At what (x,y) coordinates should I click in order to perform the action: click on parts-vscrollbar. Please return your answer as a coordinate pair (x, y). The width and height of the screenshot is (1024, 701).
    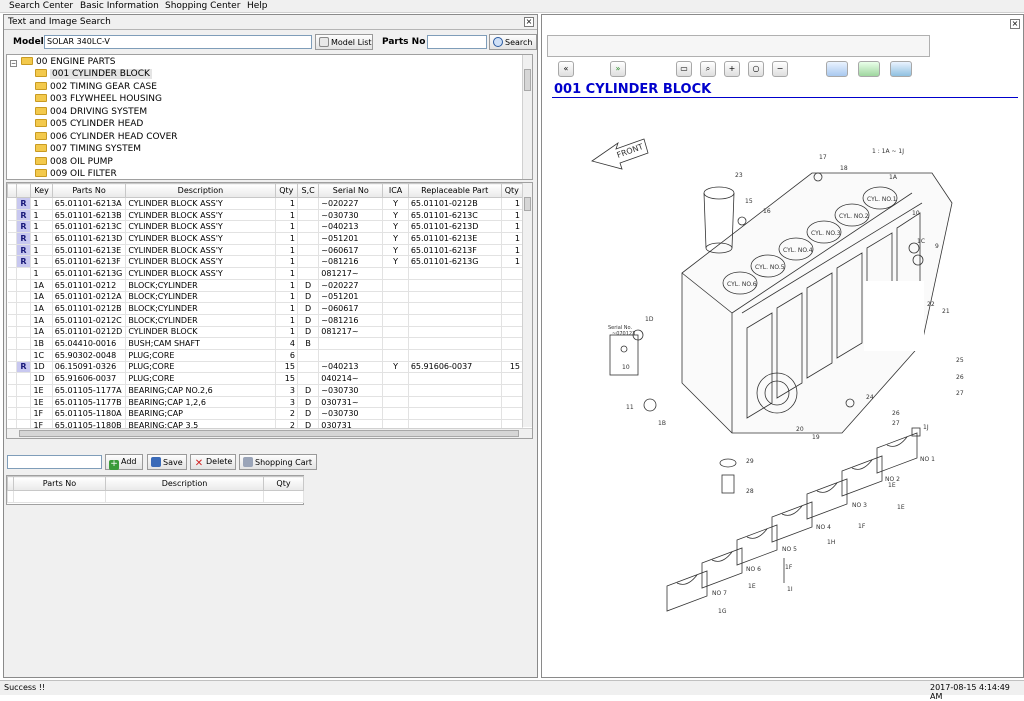
    Looking at the image, I should click on (527, 305).